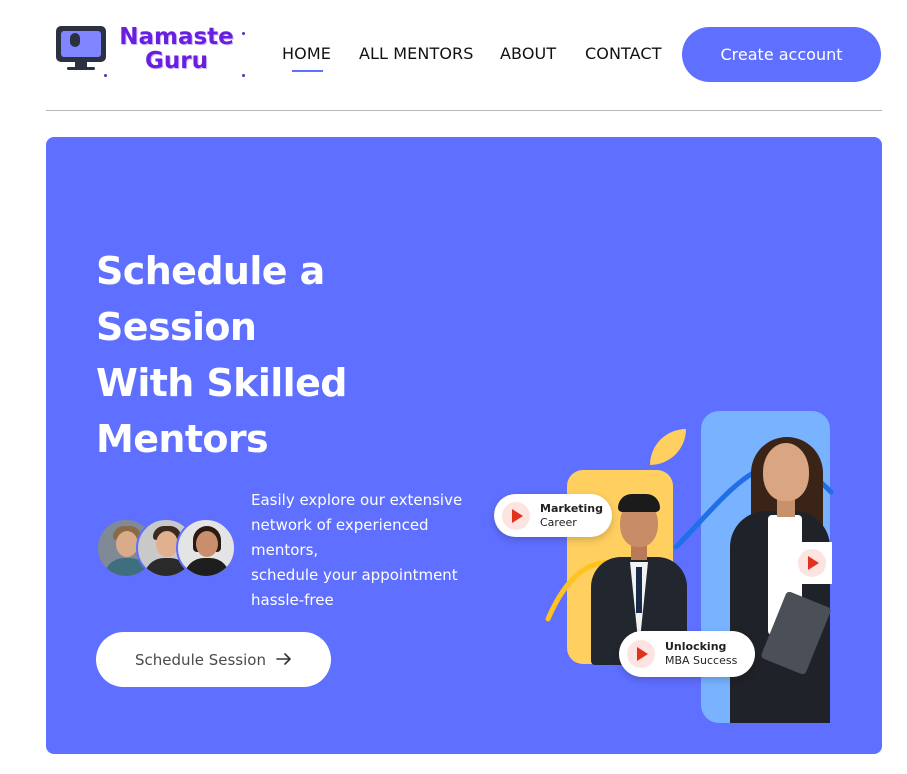 The image size is (907, 774). What do you see at coordinates (357, 500) in the screenshot?
I see `hero-description-line: Easily explore our extensive` at bounding box center [357, 500].